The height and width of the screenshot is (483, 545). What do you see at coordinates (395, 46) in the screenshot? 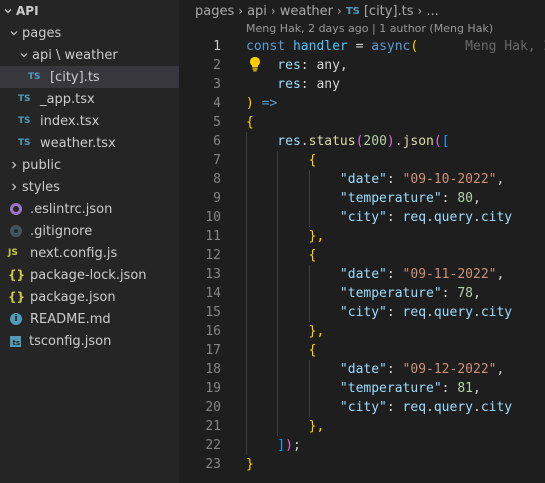
I see `code-line: const handler = async( Meng Hak, 2` at bounding box center [395, 46].